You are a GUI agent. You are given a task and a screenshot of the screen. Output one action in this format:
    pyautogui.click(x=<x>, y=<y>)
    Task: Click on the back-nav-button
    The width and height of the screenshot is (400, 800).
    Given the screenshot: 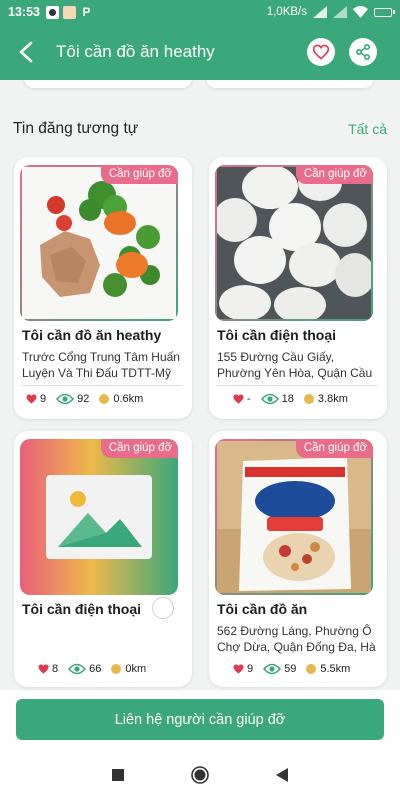 What is the action you would take?
    pyautogui.click(x=282, y=775)
    